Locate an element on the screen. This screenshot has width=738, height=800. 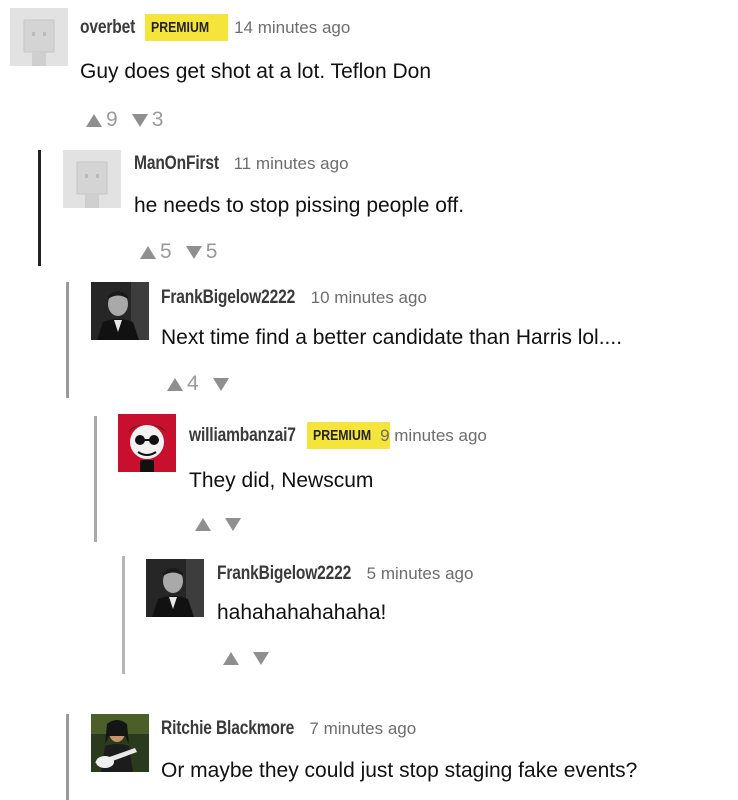
upvote-button: 5 is located at coordinates (156, 252).